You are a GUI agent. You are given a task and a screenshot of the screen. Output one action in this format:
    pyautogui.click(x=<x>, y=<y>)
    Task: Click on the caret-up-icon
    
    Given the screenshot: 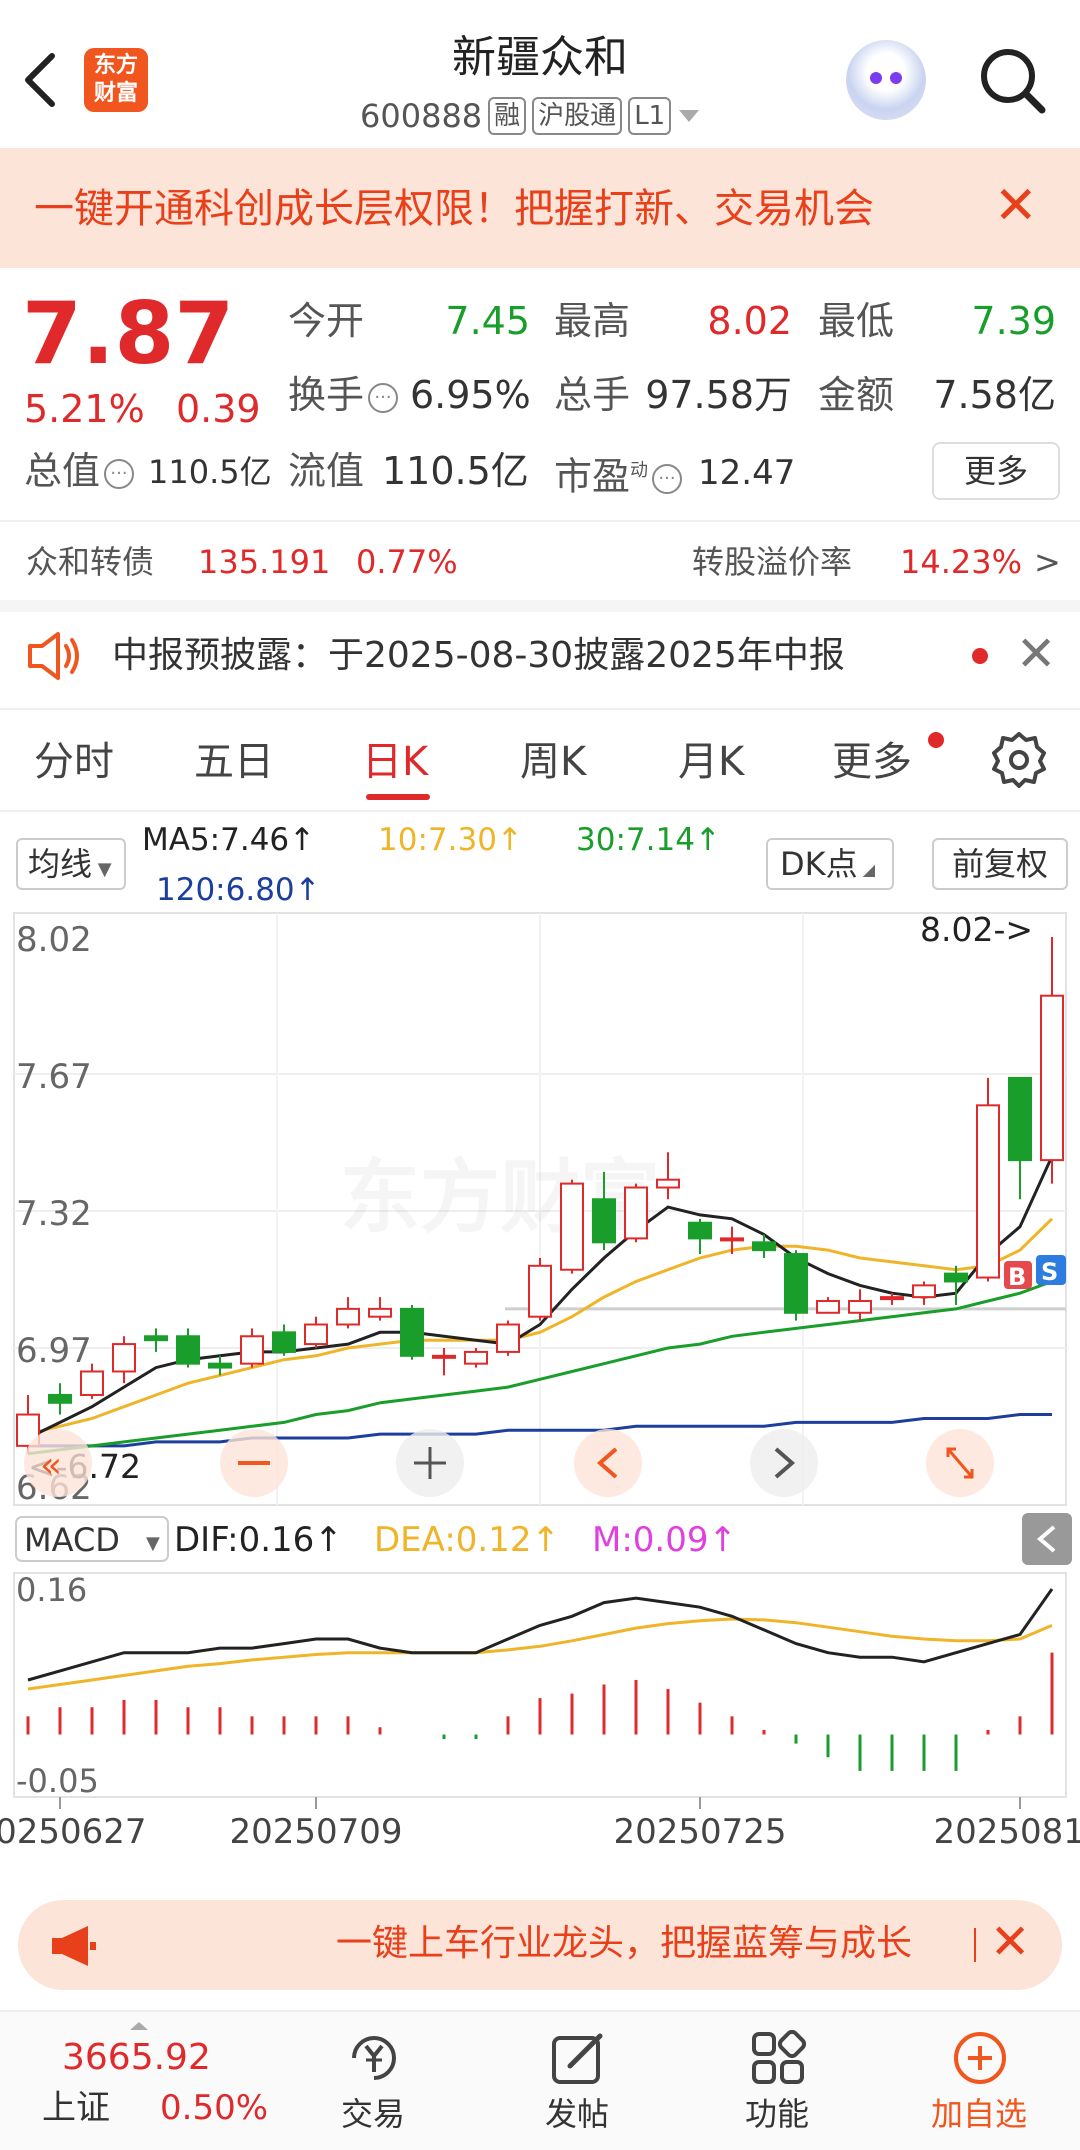 What is the action you would take?
    pyautogui.click(x=139, y=2026)
    